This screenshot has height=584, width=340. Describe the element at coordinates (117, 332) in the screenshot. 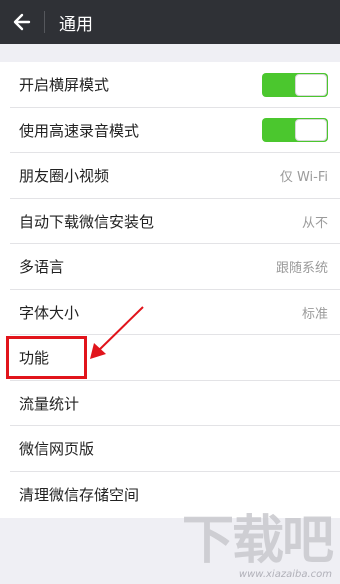

I see `annotation-arrow-icon` at that location.